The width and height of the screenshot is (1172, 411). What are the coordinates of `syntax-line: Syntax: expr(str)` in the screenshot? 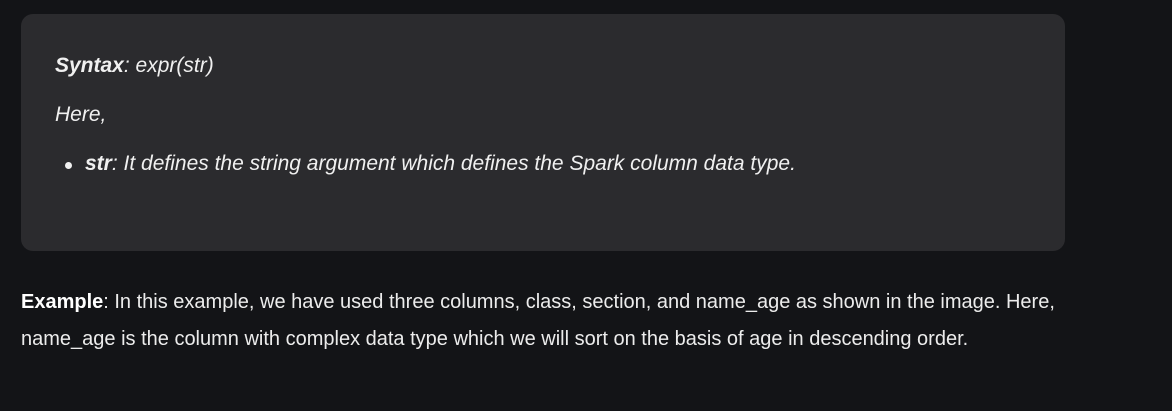 It's located at (134, 66).